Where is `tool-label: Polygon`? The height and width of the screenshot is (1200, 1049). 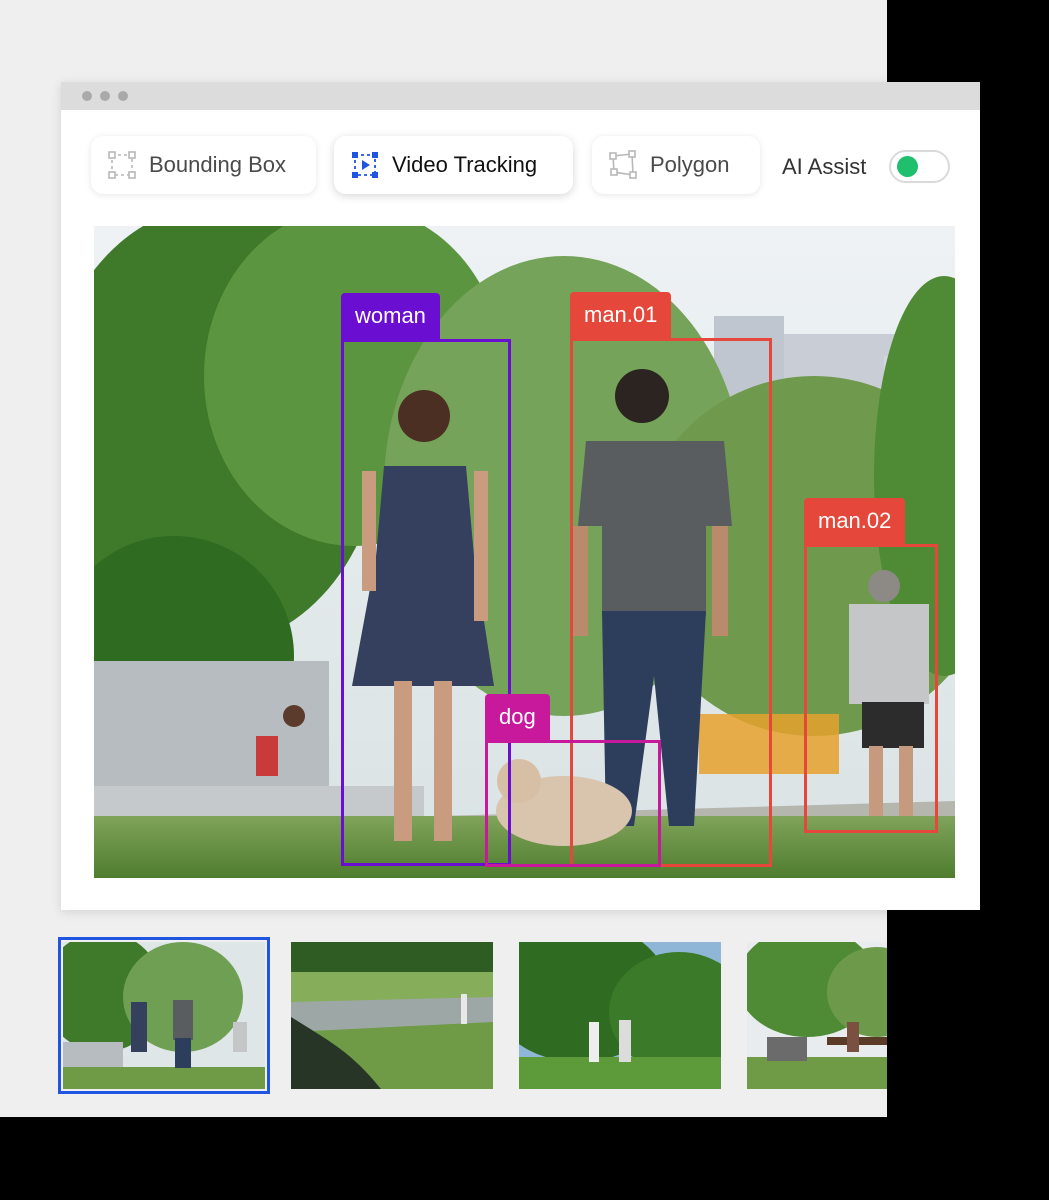 tool-label: Polygon is located at coordinates (690, 164).